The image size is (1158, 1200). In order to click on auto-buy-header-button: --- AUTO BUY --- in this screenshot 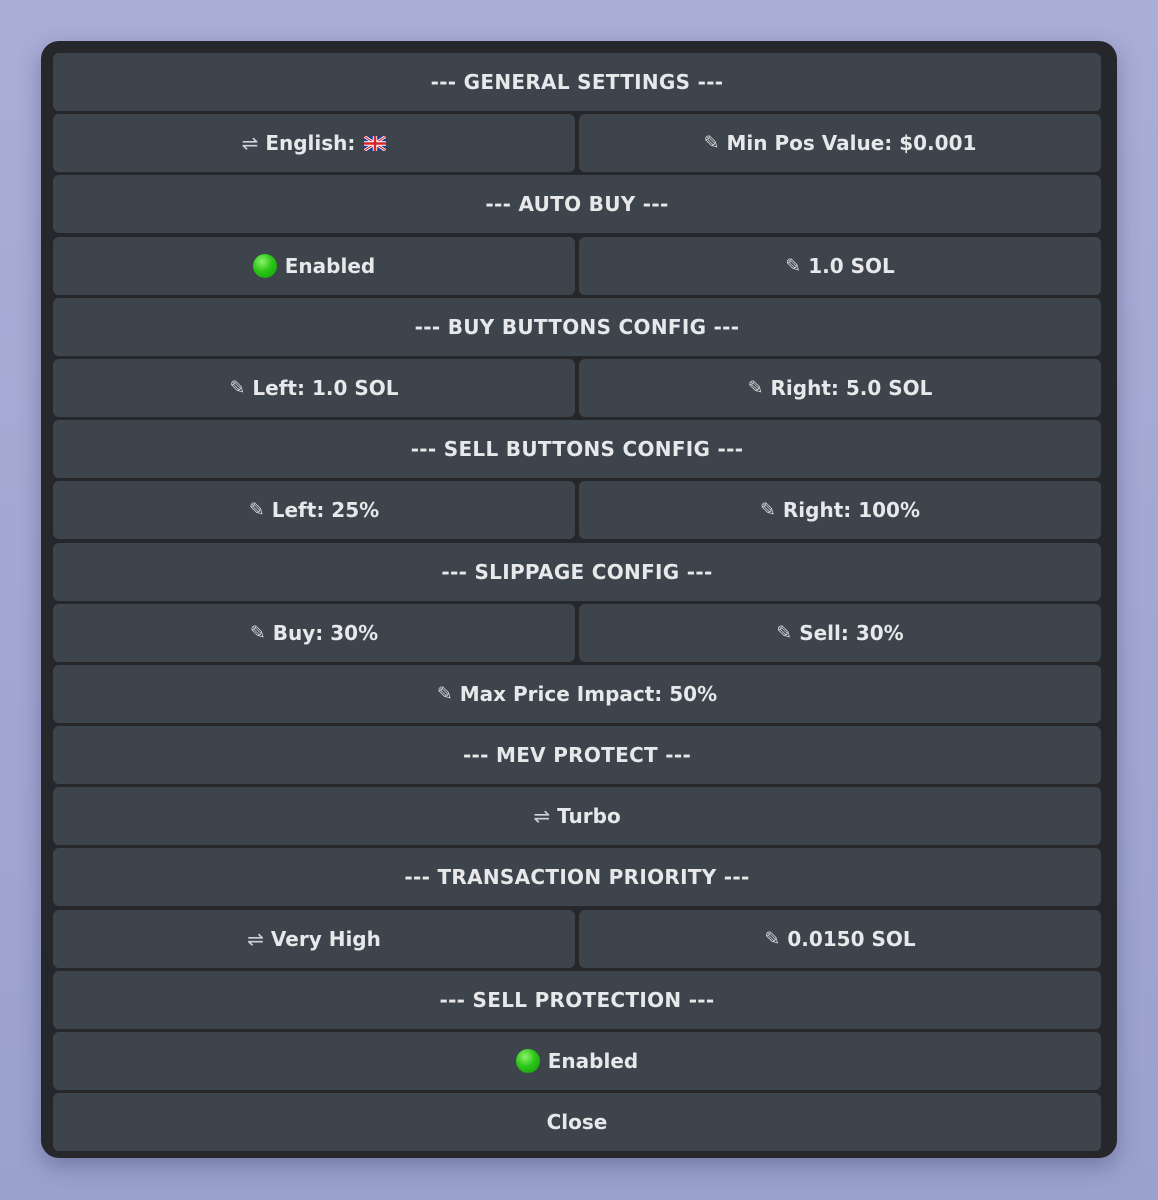, I will do `click(577, 204)`.